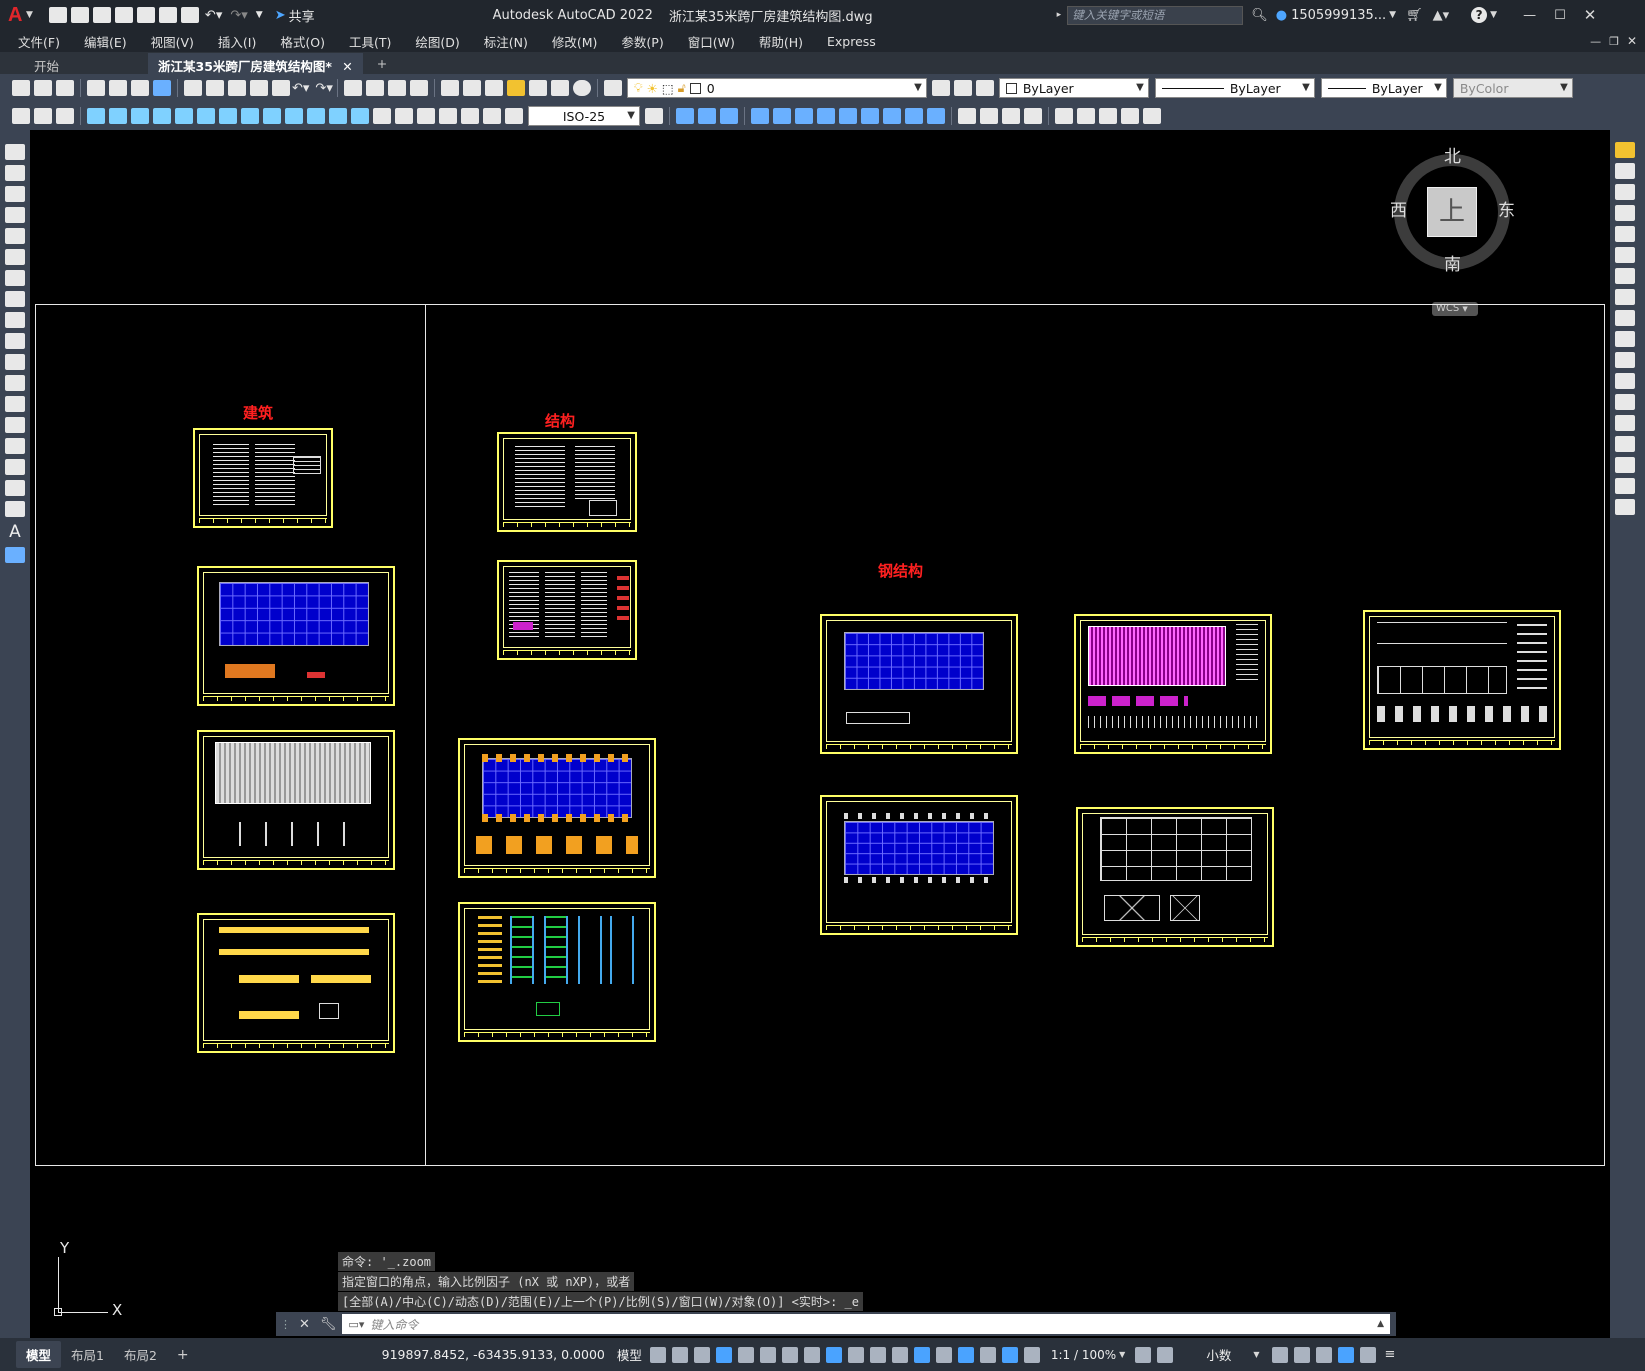  I want to click on sheet-struct-columns, so click(557, 972).